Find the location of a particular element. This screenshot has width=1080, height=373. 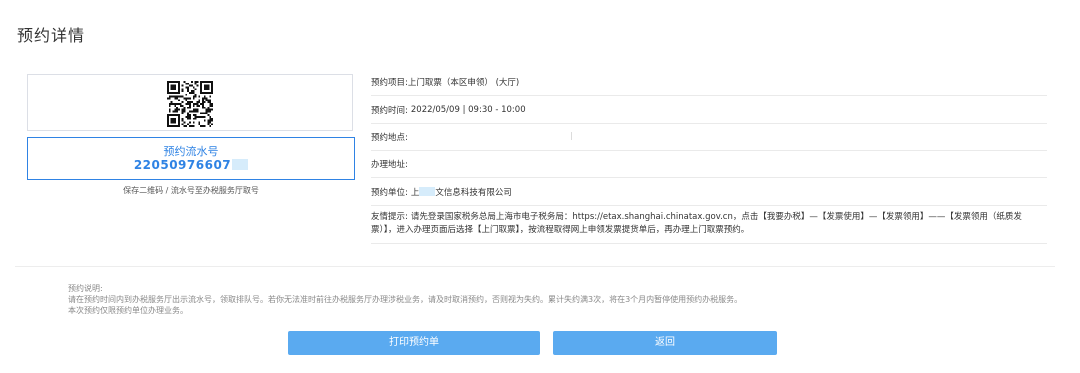

detail-row-location: 预约地点: is located at coordinates (709, 137).